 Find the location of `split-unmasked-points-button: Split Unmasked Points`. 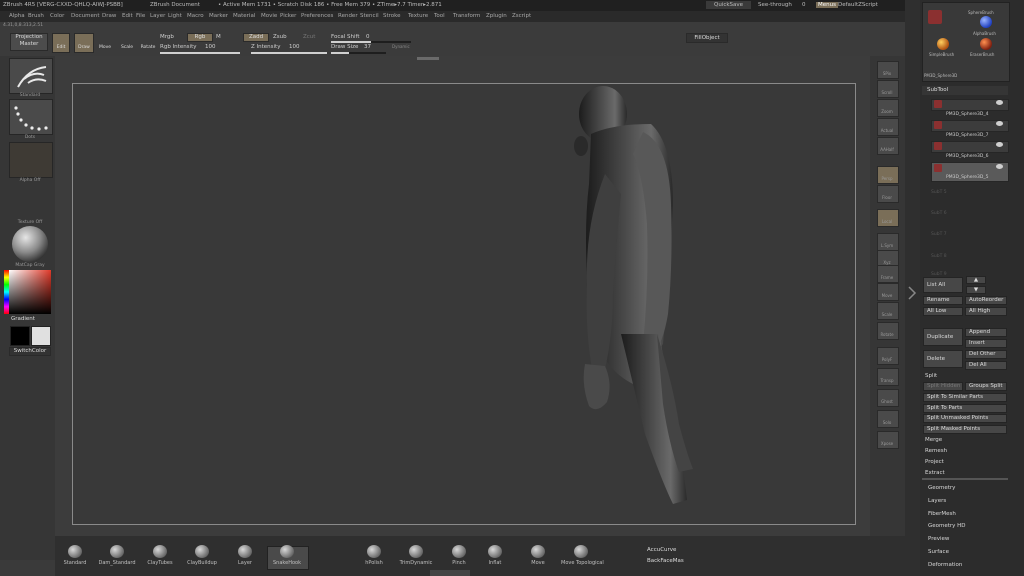

split-unmasked-points-button: Split Unmasked Points is located at coordinates (965, 418).